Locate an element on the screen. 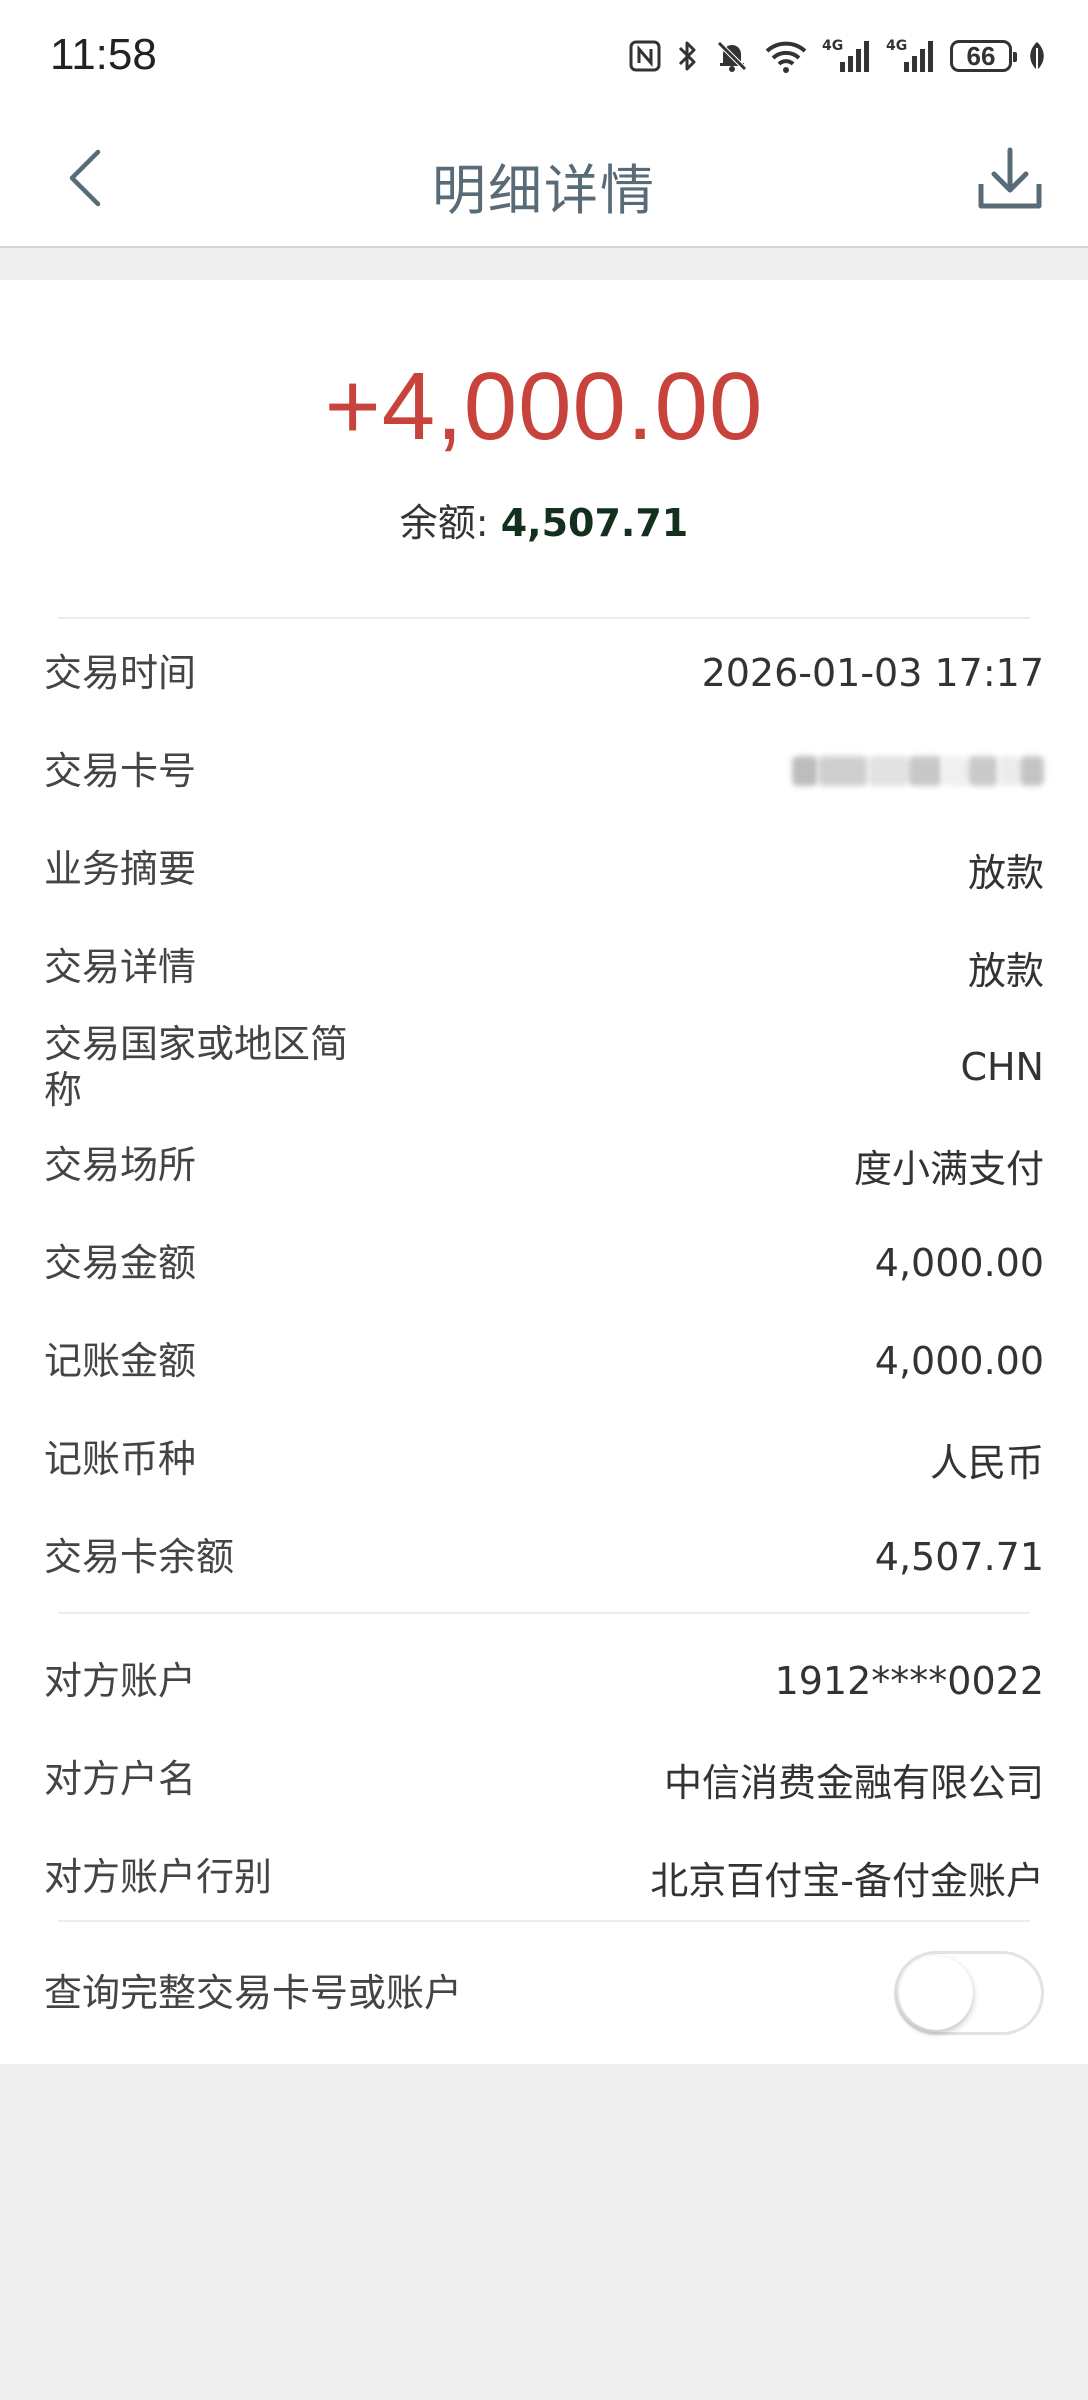 Image resolution: width=1088 pixels, height=2400 pixels. battery-level: 66 is located at coordinates (983, 56).